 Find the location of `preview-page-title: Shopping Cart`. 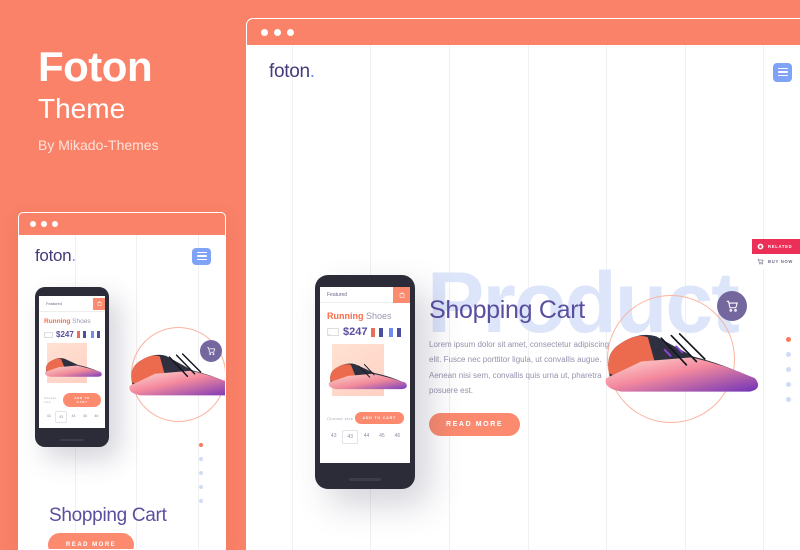

preview-page-title: Shopping Cart is located at coordinates (108, 515).